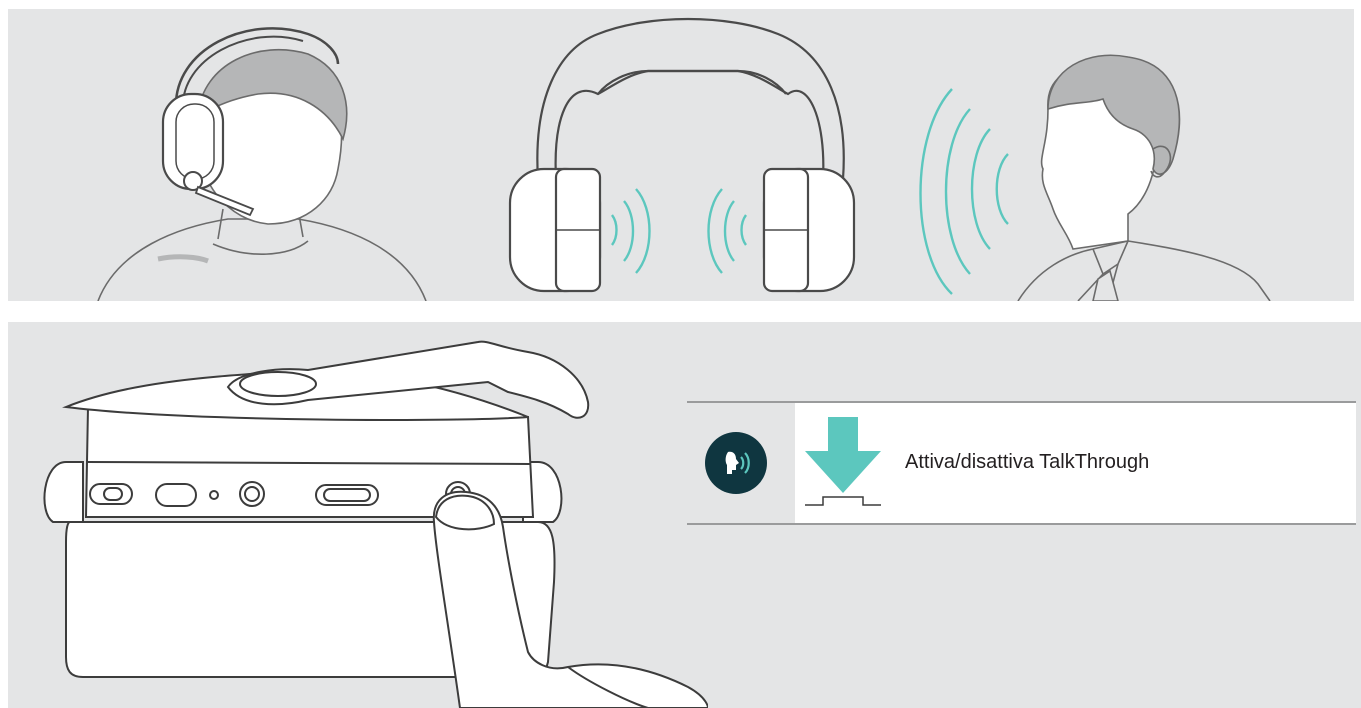 This screenshot has width=1361, height=708. I want to click on icon-cell, so click(741, 463).